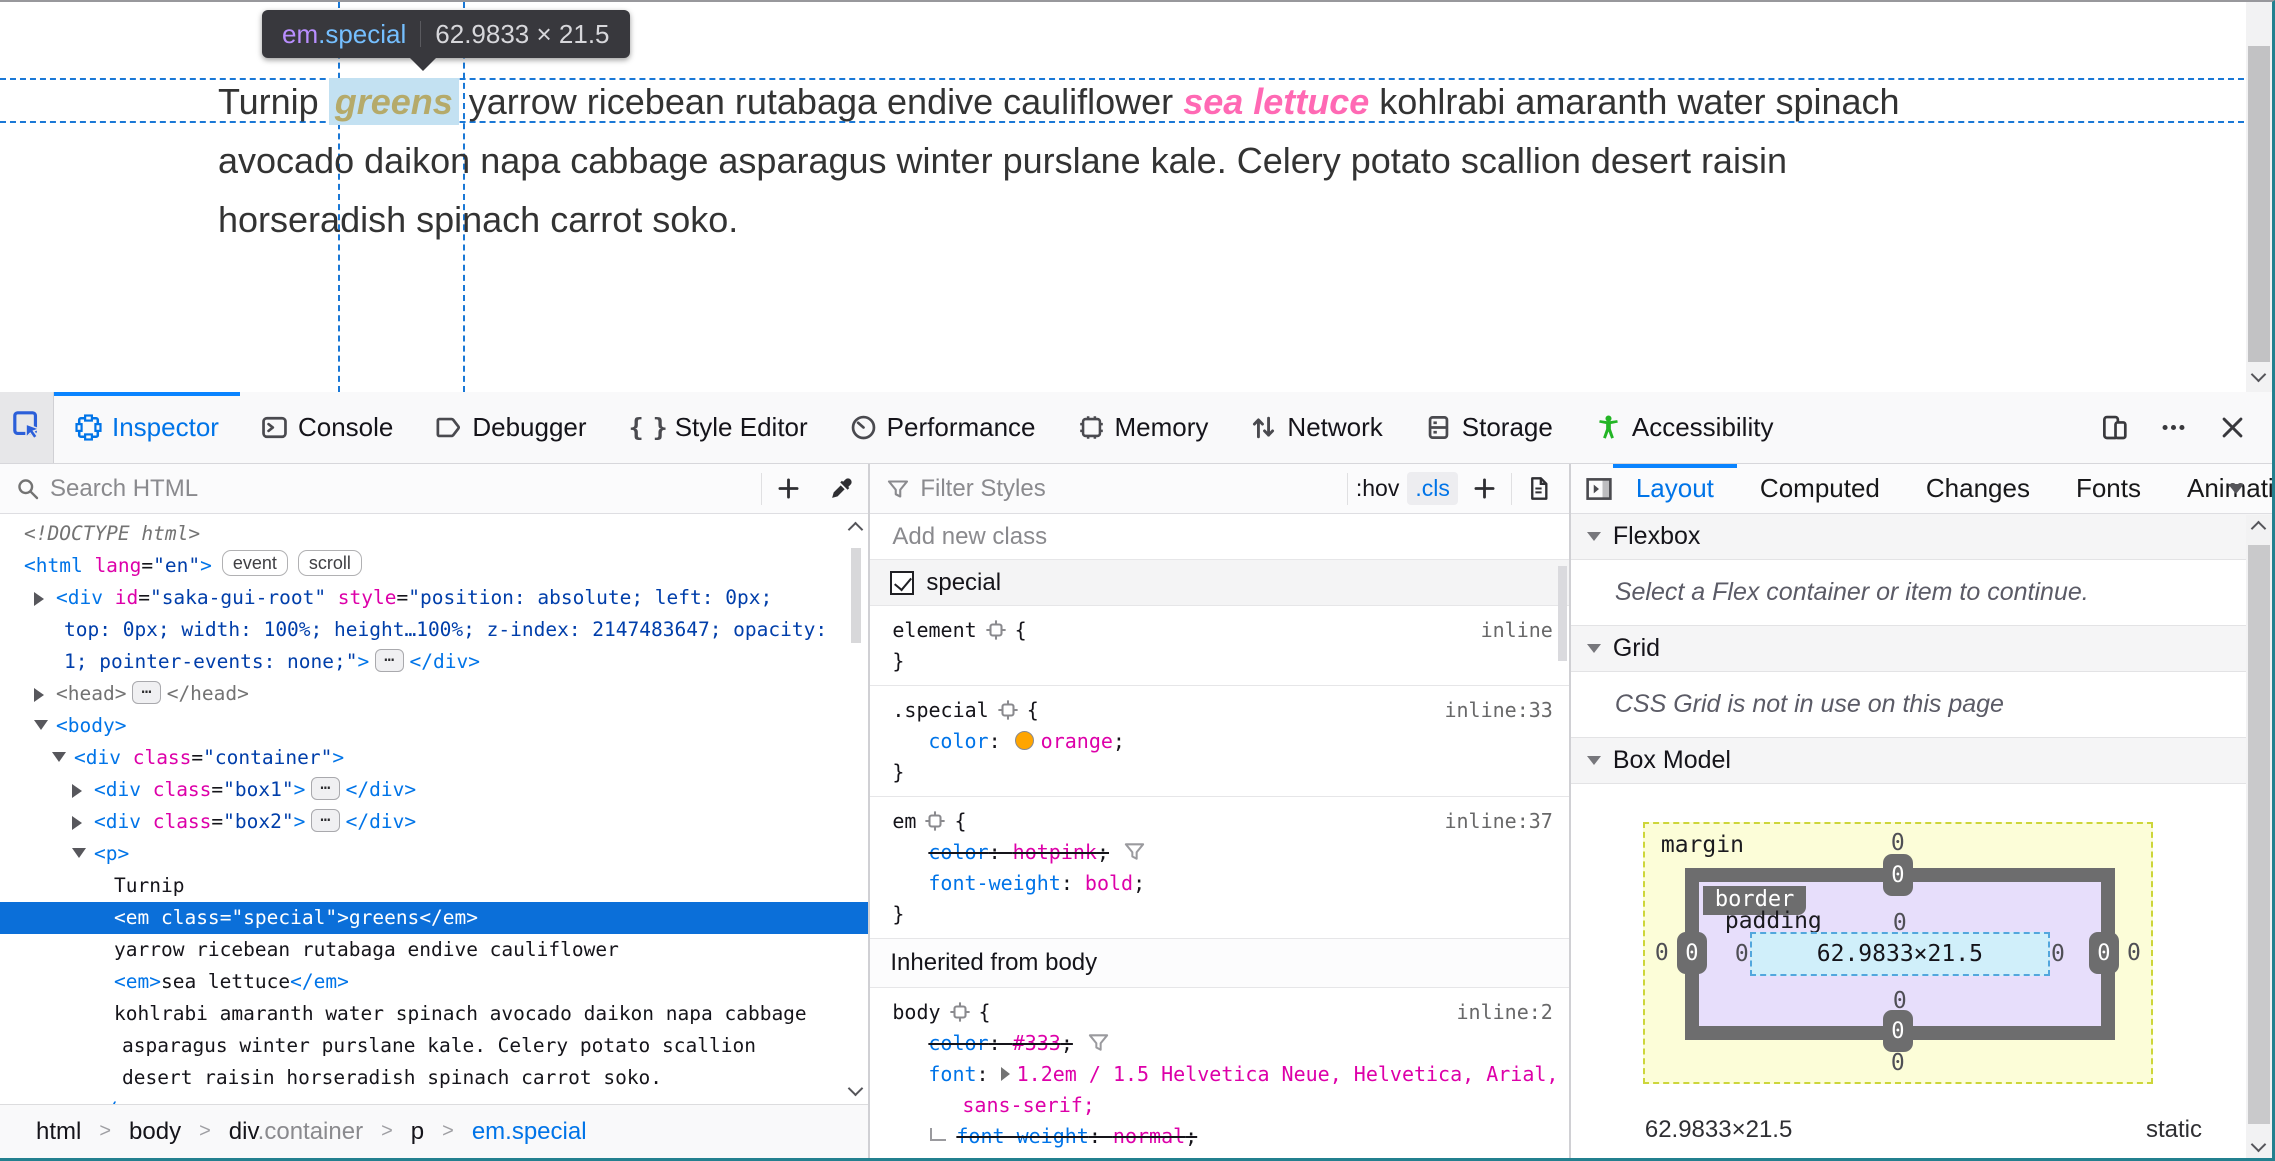 This screenshot has height=1161, width=2275. I want to click on property-name: font-weight, so click(994, 883).